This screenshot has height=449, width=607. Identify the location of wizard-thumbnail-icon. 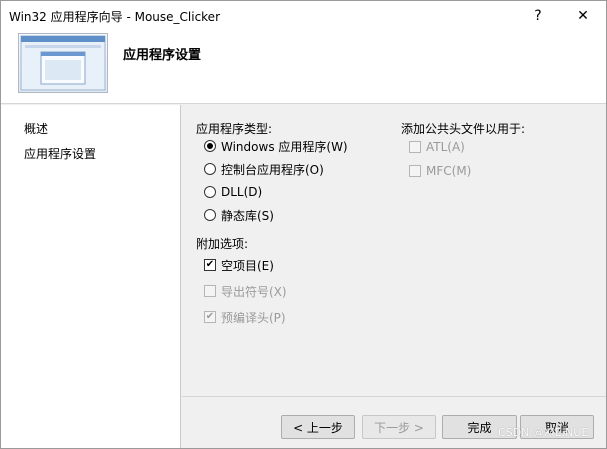
(63, 63).